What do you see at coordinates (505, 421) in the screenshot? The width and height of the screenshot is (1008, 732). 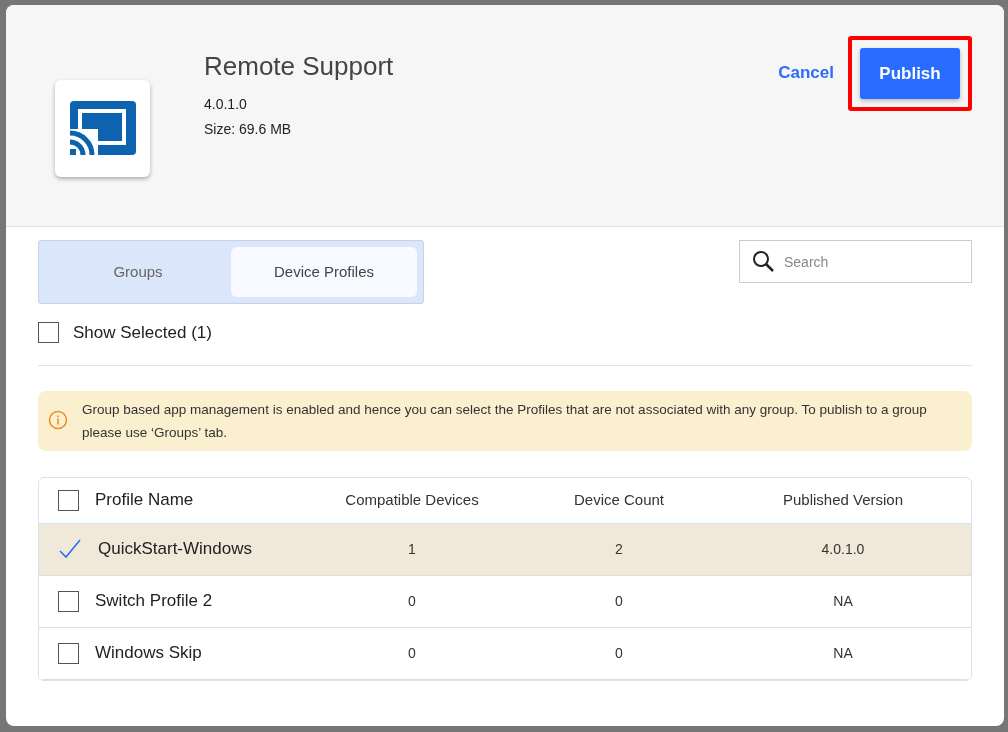 I see `info-message: Group based app management is enabled and hence you can select the Profiles that are not associated with any group. To publish to a group please use ‘Groups’ tab.` at bounding box center [505, 421].